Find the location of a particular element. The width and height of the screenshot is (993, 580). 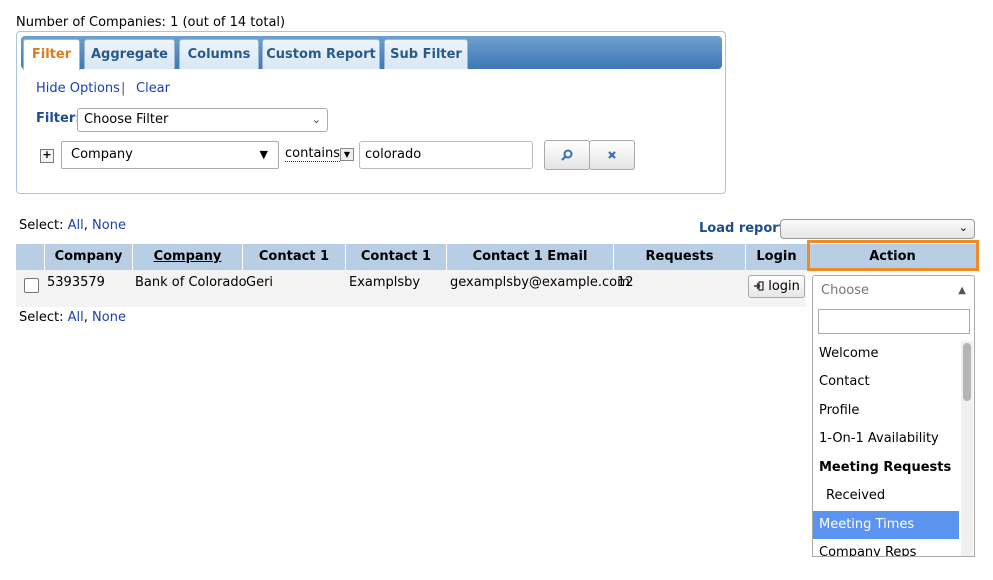

scrollbar-thumb is located at coordinates (967, 372).